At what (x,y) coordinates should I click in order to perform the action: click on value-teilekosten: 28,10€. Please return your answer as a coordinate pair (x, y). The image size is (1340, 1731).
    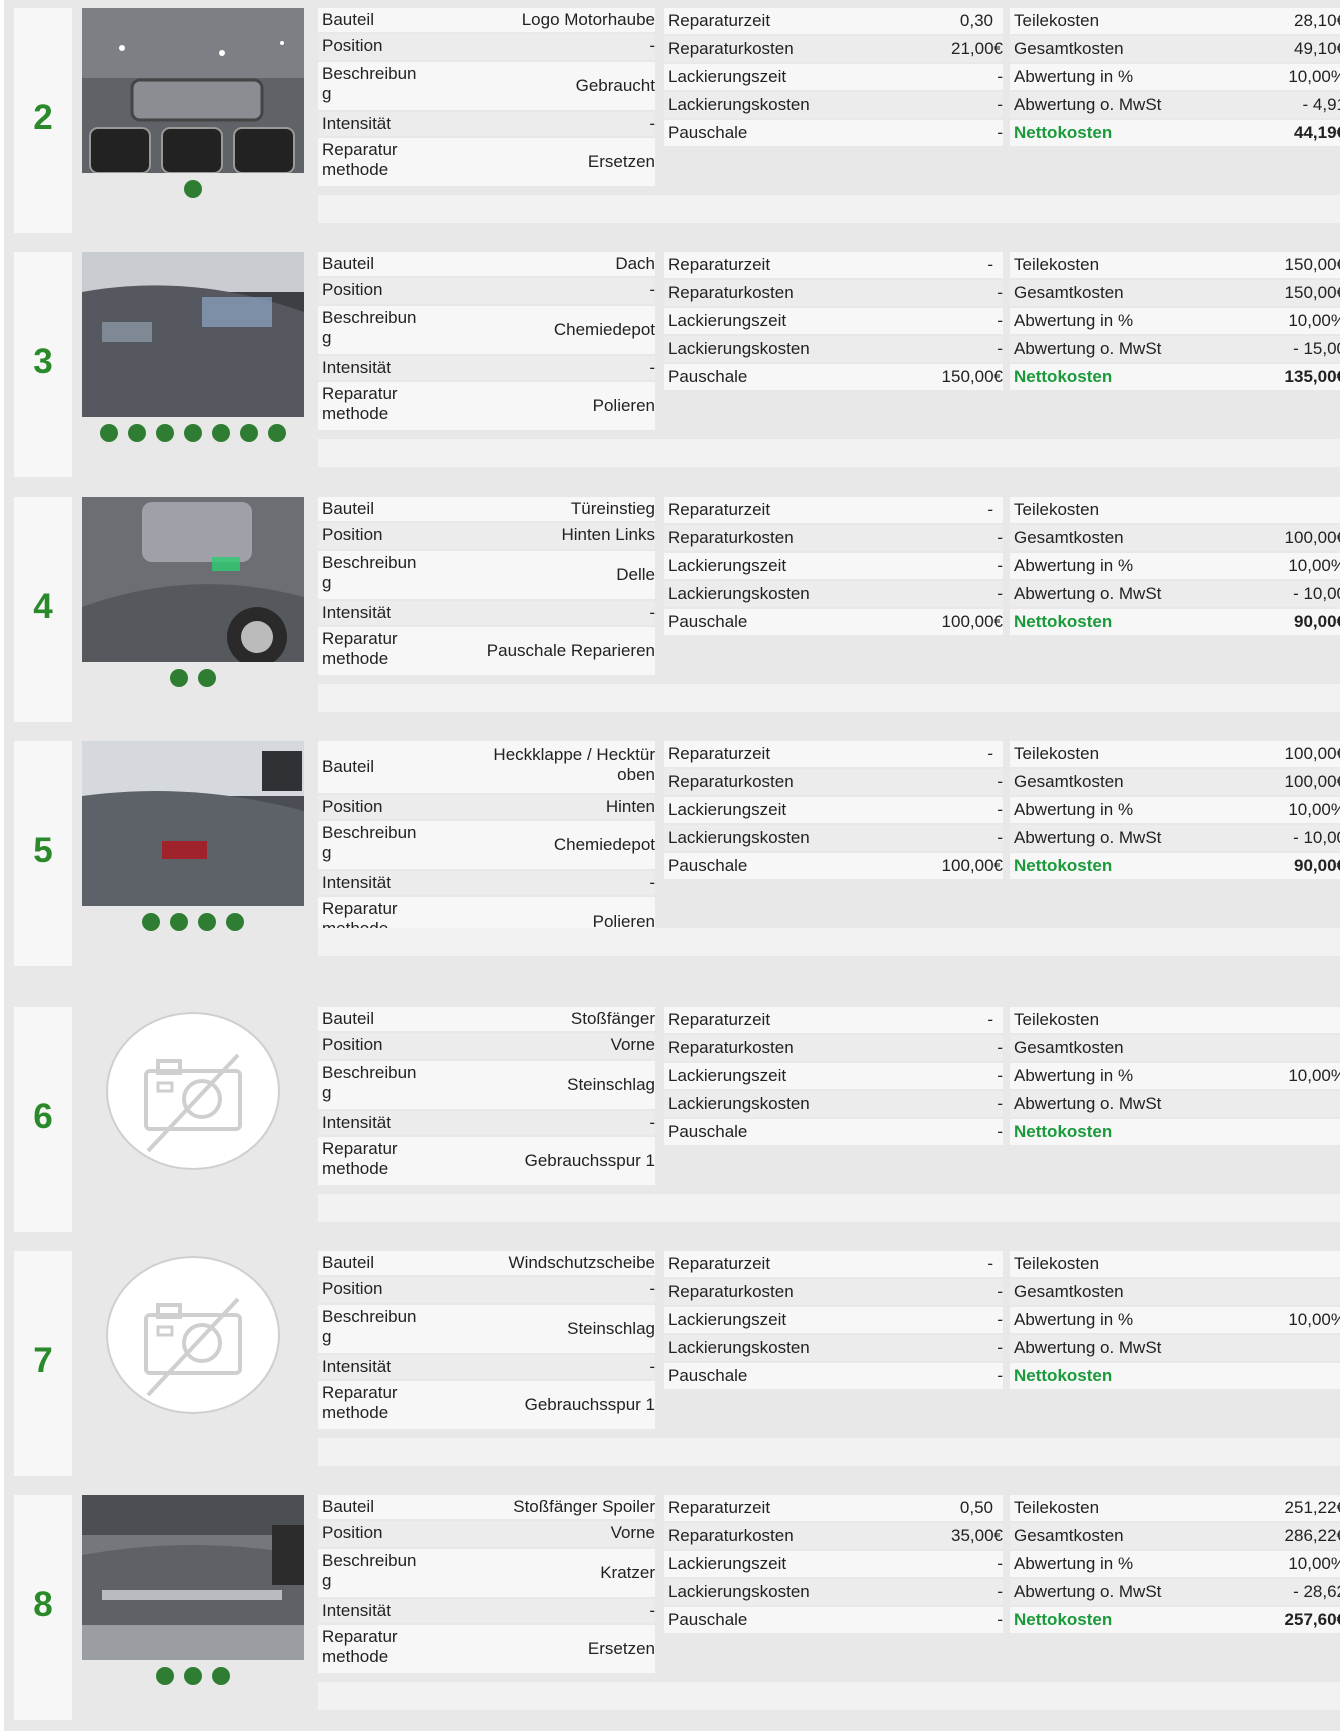
    Looking at the image, I should click on (1317, 20).